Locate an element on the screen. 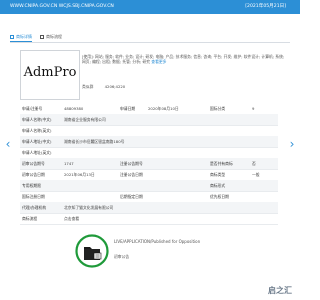 Image resolution: width=320 pixels, height=300 pixels. row-label: 注册公告期号 is located at coordinates (131, 163).